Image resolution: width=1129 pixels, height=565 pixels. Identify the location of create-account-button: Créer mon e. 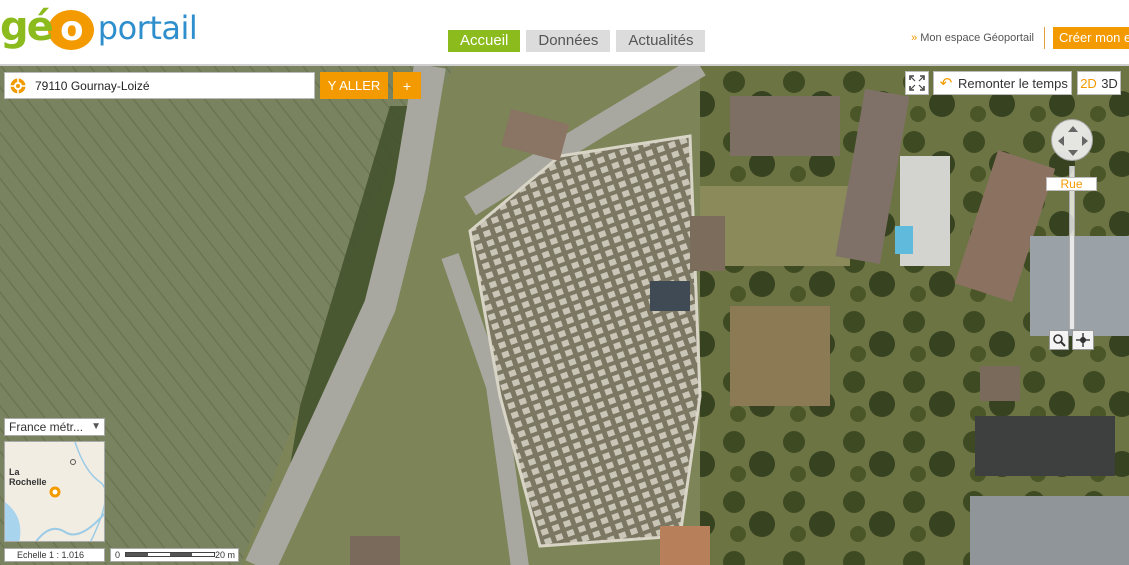
(1091, 38).